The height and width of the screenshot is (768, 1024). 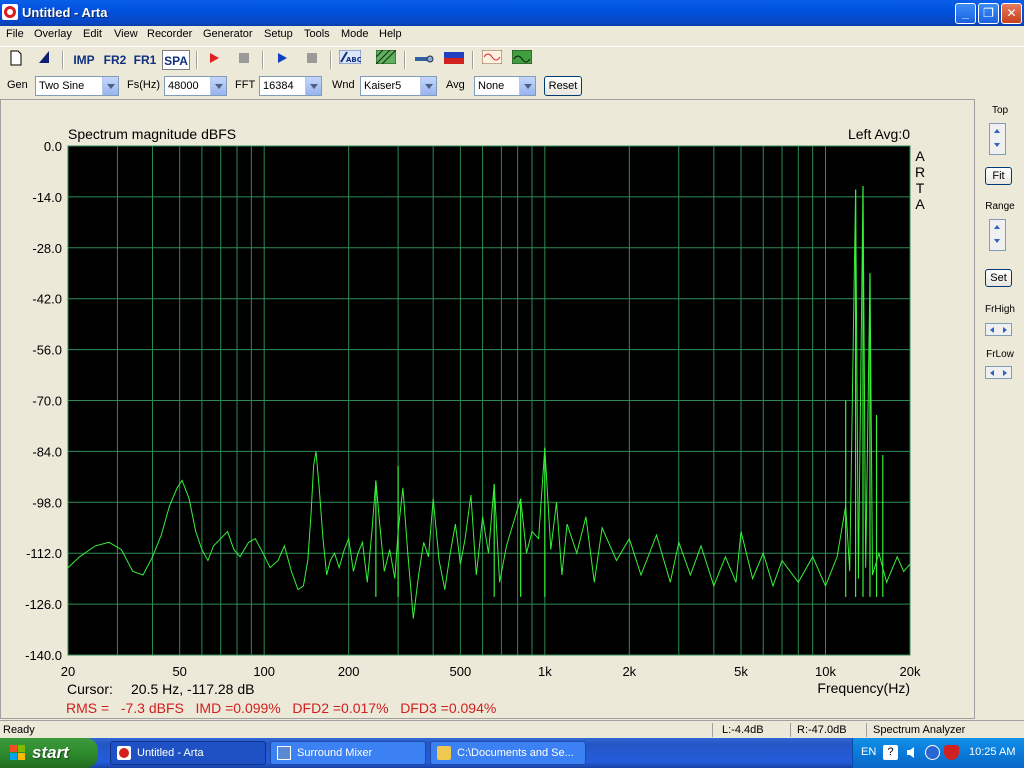 What do you see at coordinates (92, 34) in the screenshot?
I see `menu-edit: Edit` at bounding box center [92, 34].